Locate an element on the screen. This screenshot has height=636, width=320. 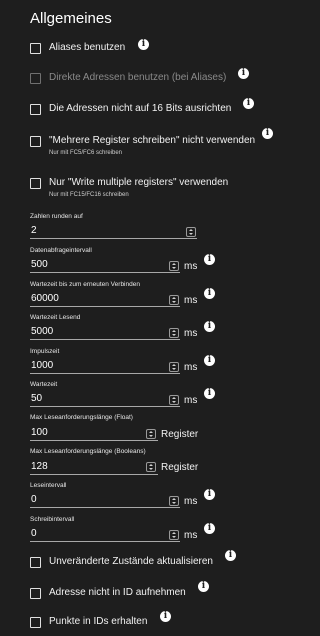
max-read-float-unit: Register is located at coordinates (180, 434).